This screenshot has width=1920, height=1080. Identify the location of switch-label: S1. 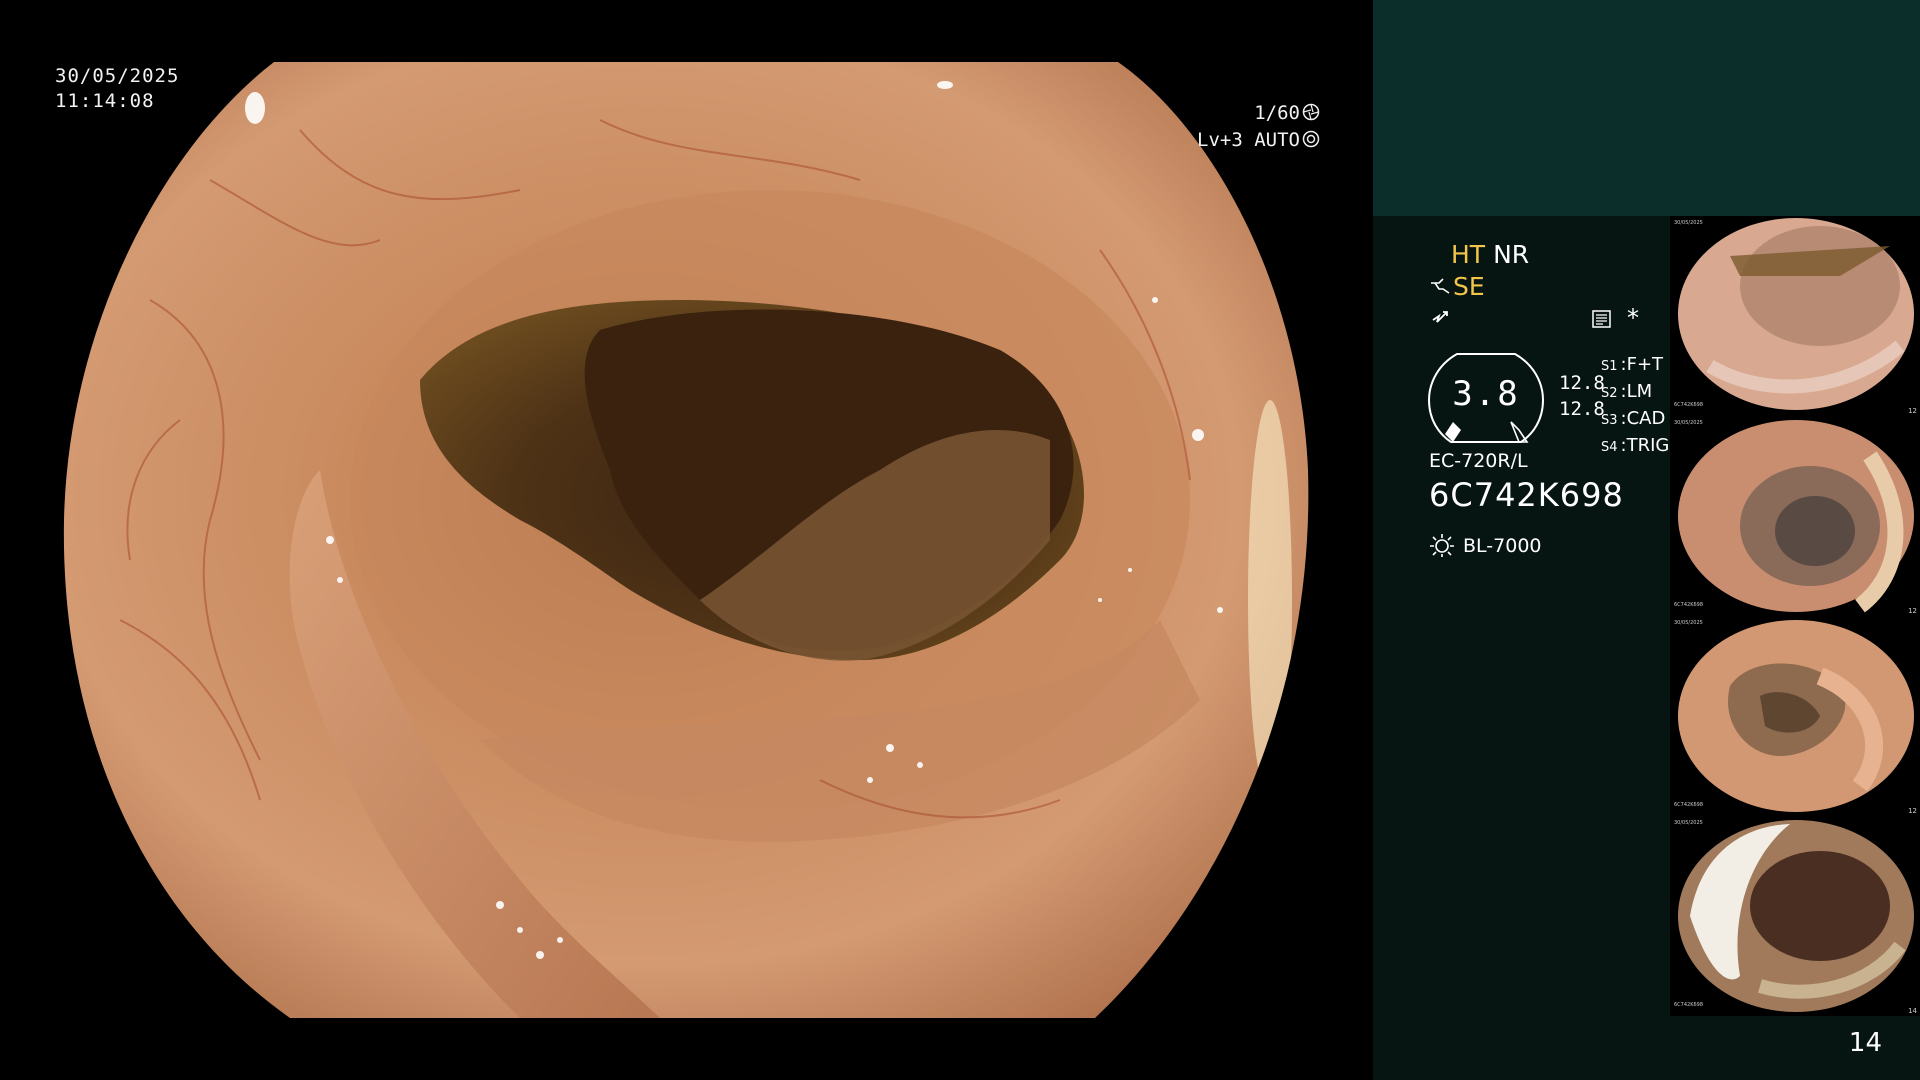
(1609, 366).